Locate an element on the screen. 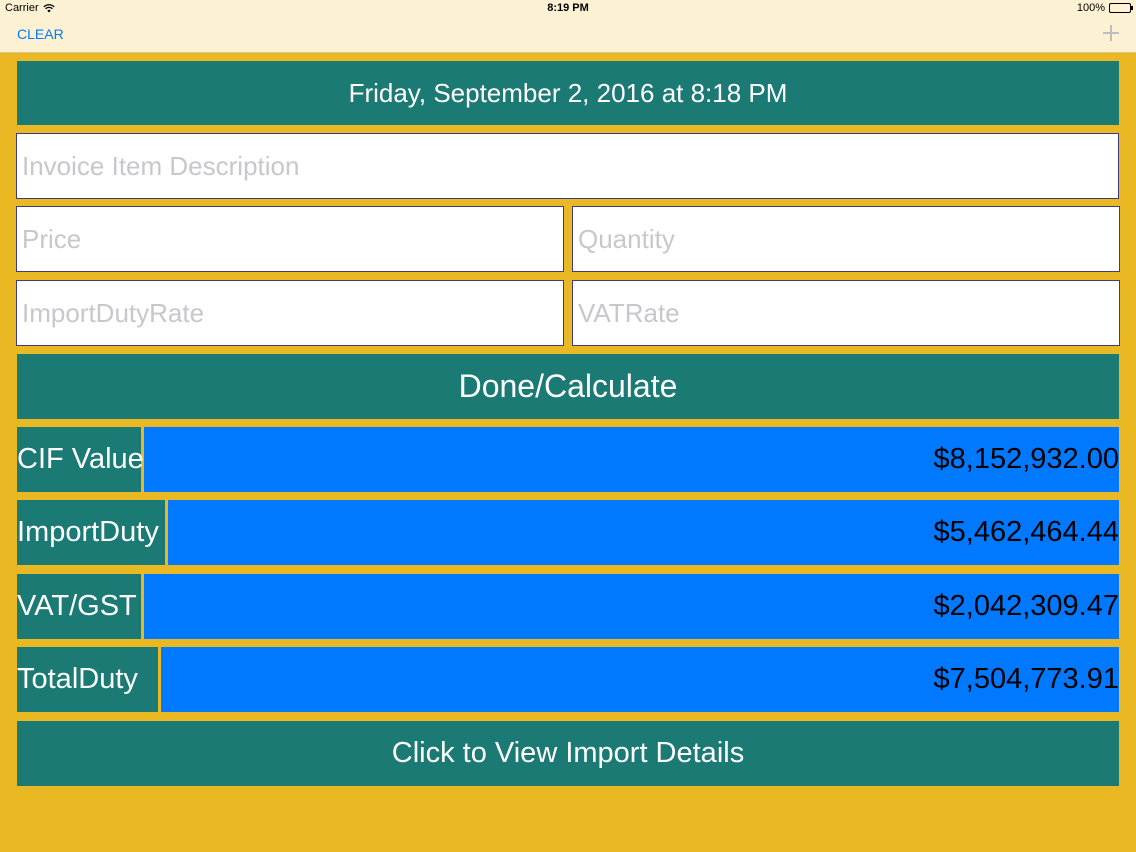 Image resolution: width=1136 pixels, height=852 pixels. result-row-import-duty: ImportDuty $5,462,464.44 is located at coordinates (568, 532).